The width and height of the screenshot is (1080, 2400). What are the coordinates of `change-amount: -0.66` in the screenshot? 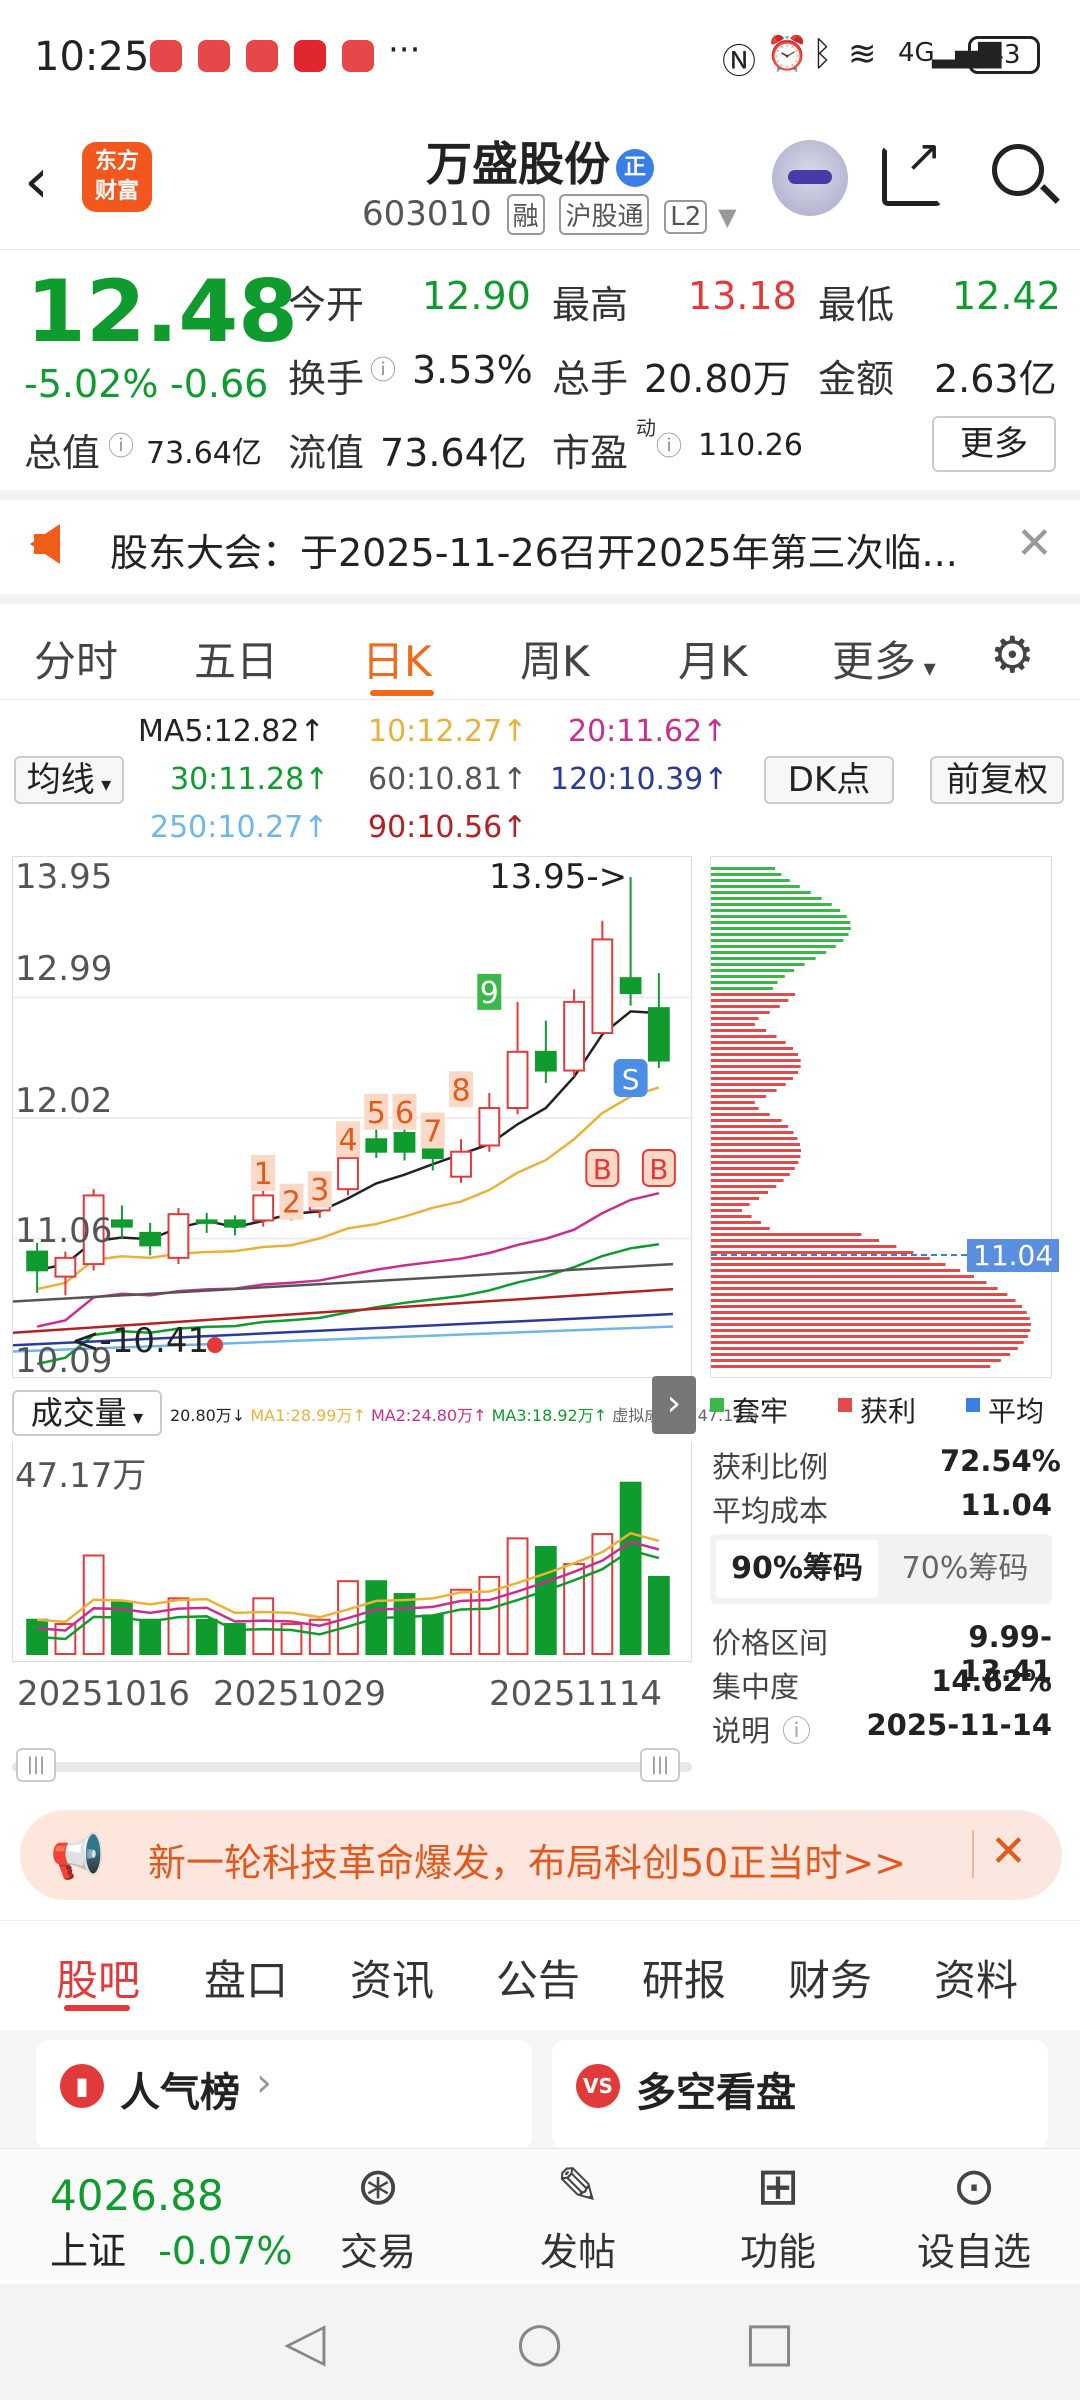 It's located at (219, 384).